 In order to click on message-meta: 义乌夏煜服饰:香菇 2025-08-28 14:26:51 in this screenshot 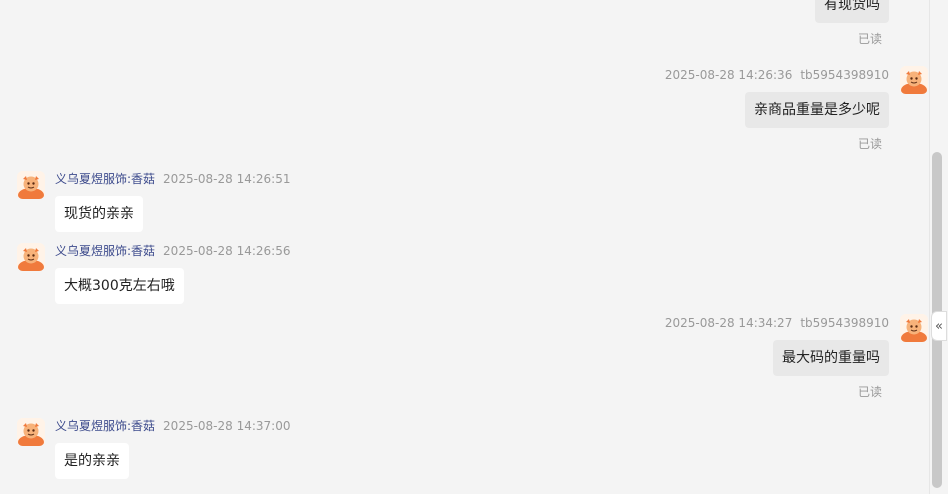, I will do `click(173, 179)`.